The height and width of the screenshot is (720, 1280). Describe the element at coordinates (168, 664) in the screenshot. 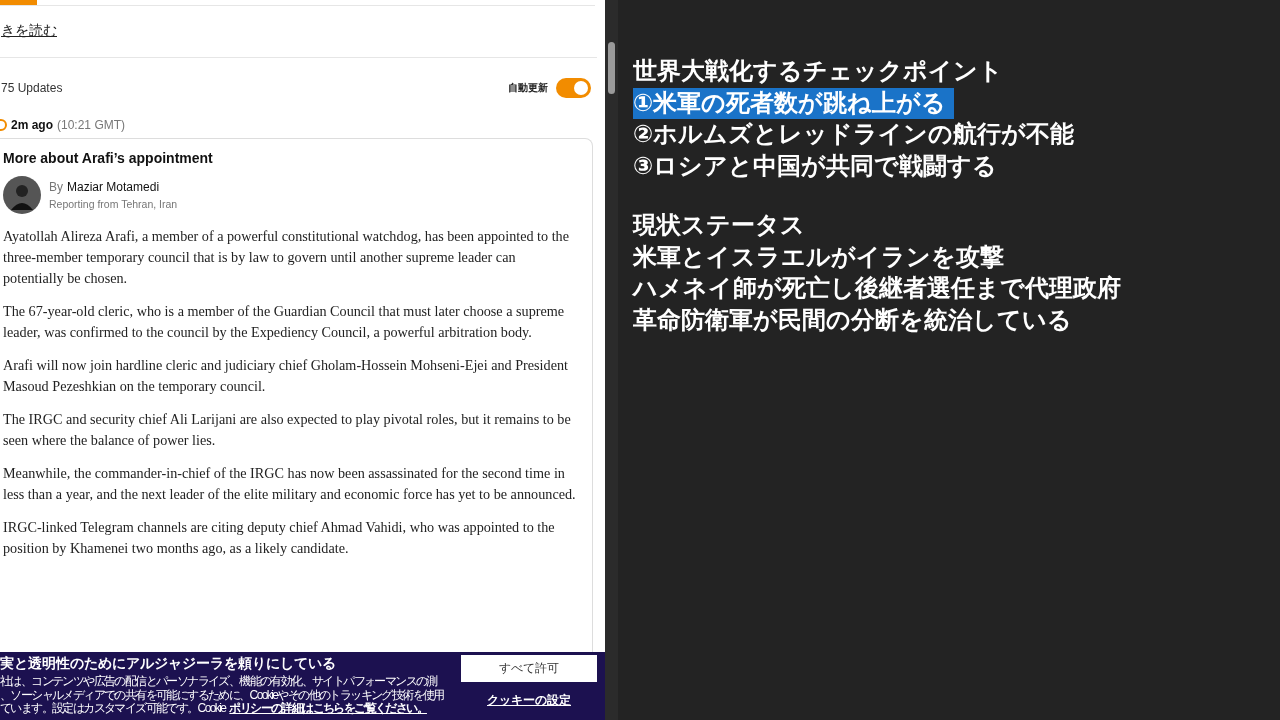

I see `banner-title: 実と透明性のためにアルジャジーラを頼りにしている` at that location.